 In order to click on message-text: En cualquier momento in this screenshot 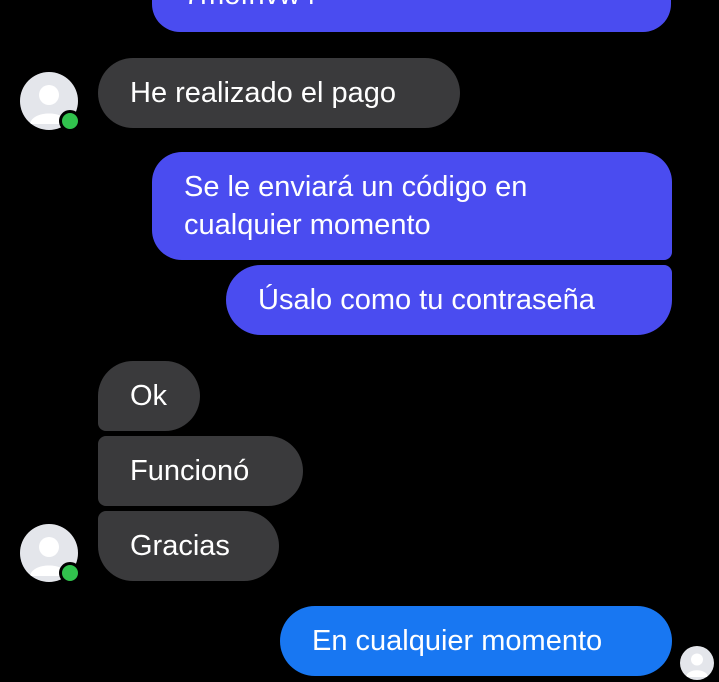, I will do `click(457, 641)`.